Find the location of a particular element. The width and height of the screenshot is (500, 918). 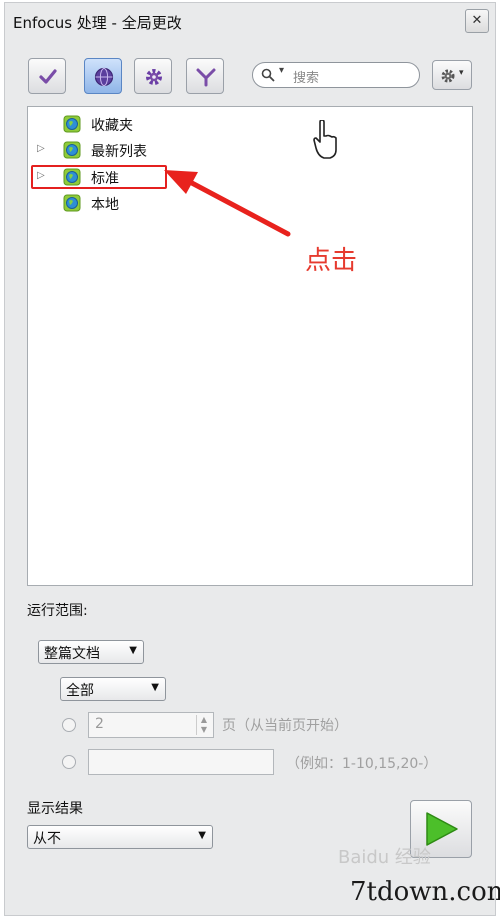

pages-select: 全部 ▼ is located at coordinates (113, 689).